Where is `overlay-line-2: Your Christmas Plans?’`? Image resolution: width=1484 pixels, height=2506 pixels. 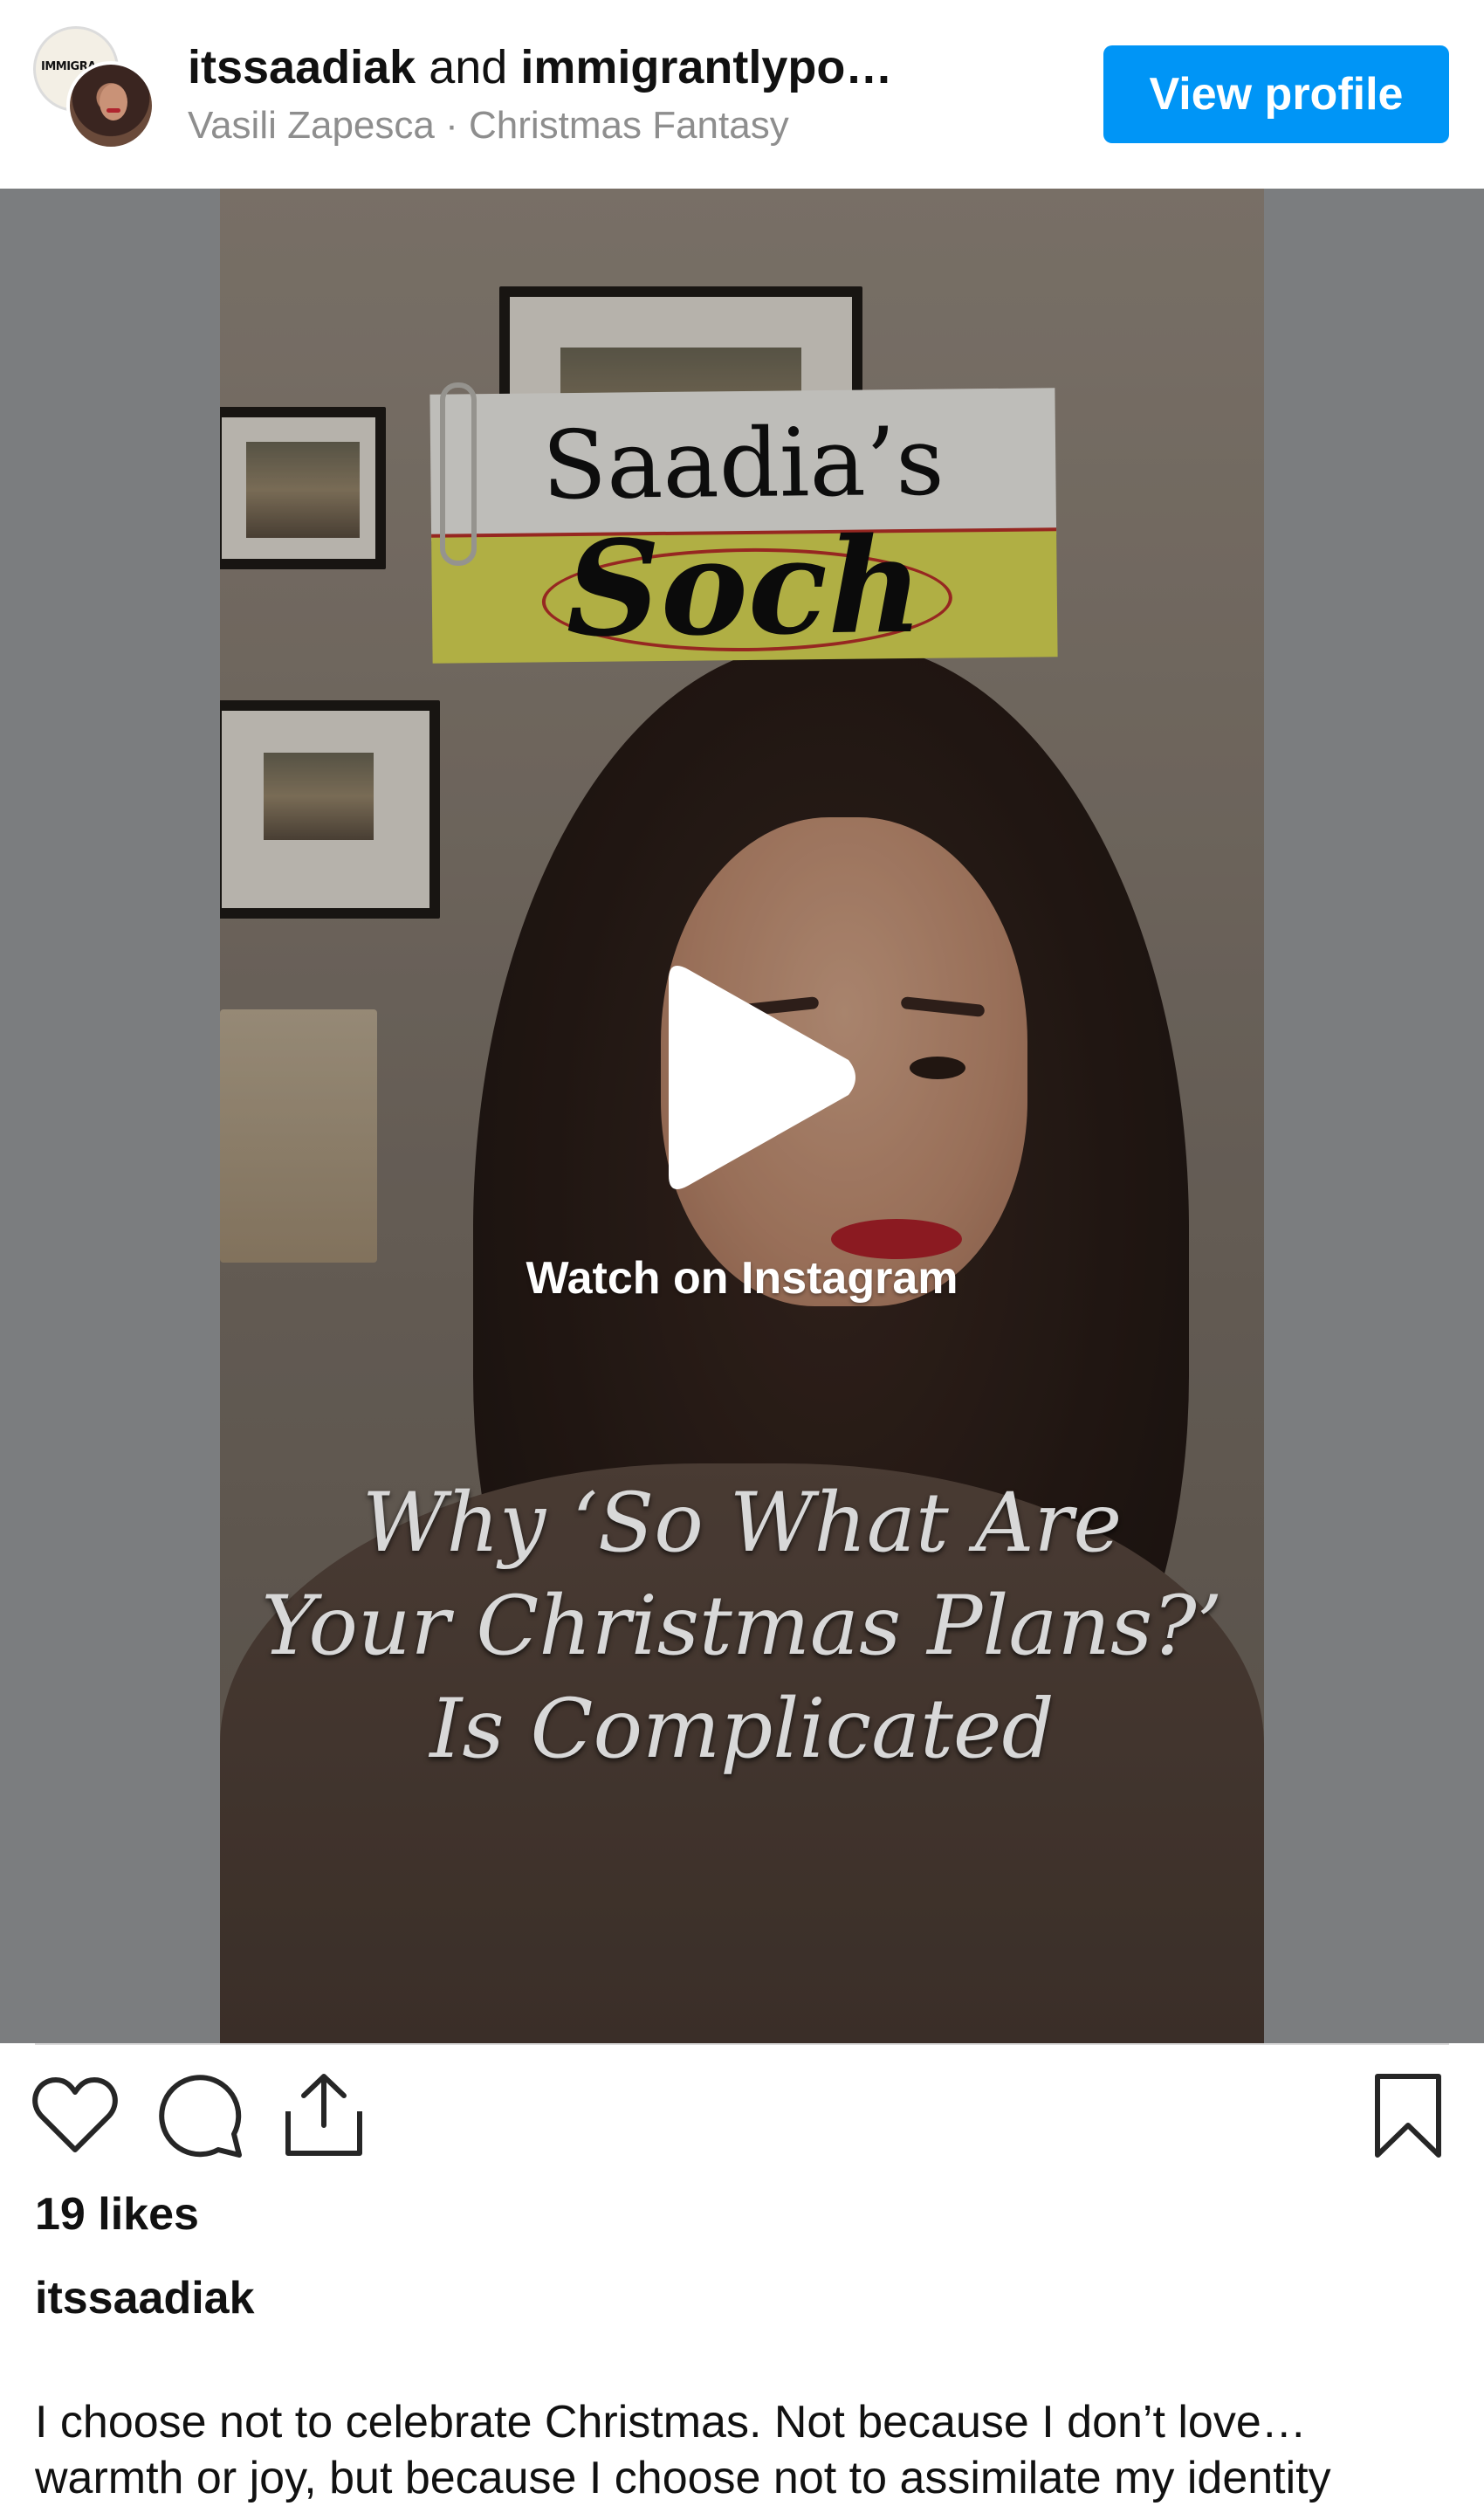 overlay-line-2: Your Christmas Plans?’ is located at coordinates (742, 1626).